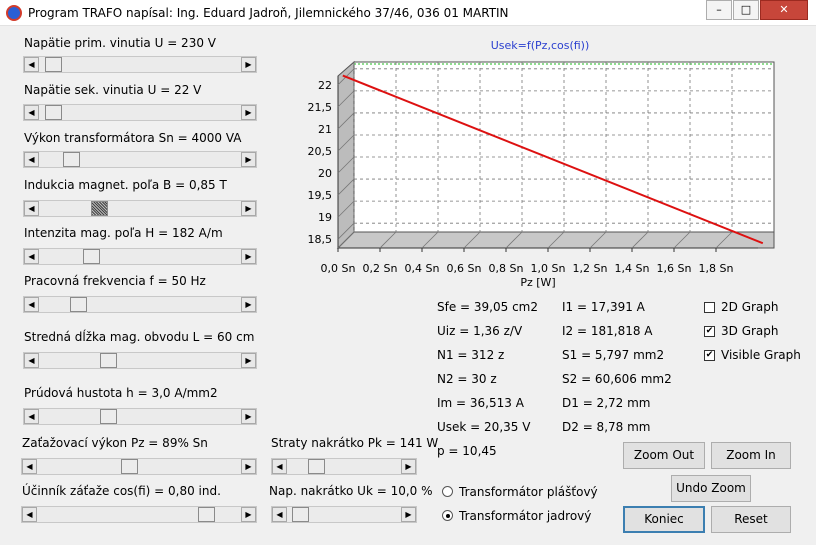 This screenshot has height=545, width=816. What do you see at coordinates (346, 155) in the screenshot?
I see `chart-left-wall` at bounding box center [346, 155].